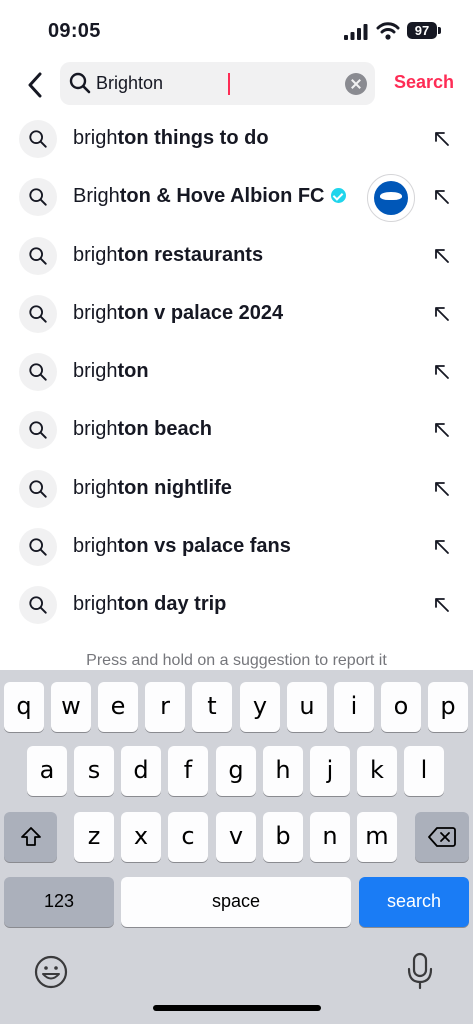 The image size is (473, 1024). What do you see at coordinates (391, 198) in the screenshot?
I see `club-logo` at bounding box center [391, 198].